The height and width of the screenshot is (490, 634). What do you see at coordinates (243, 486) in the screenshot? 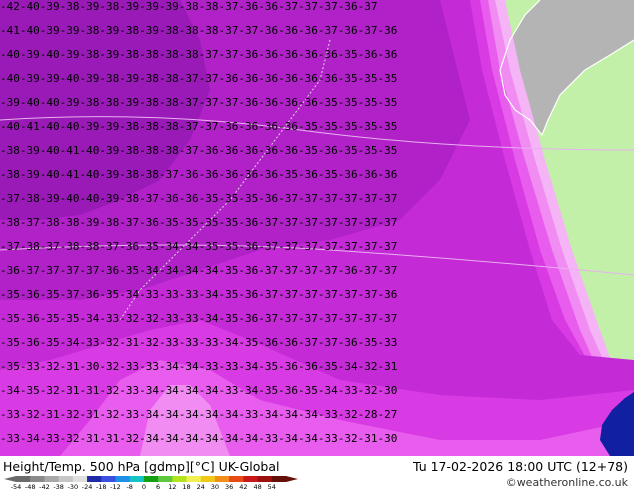
I see `scale-label: 42` at bounding box center [243, 486].